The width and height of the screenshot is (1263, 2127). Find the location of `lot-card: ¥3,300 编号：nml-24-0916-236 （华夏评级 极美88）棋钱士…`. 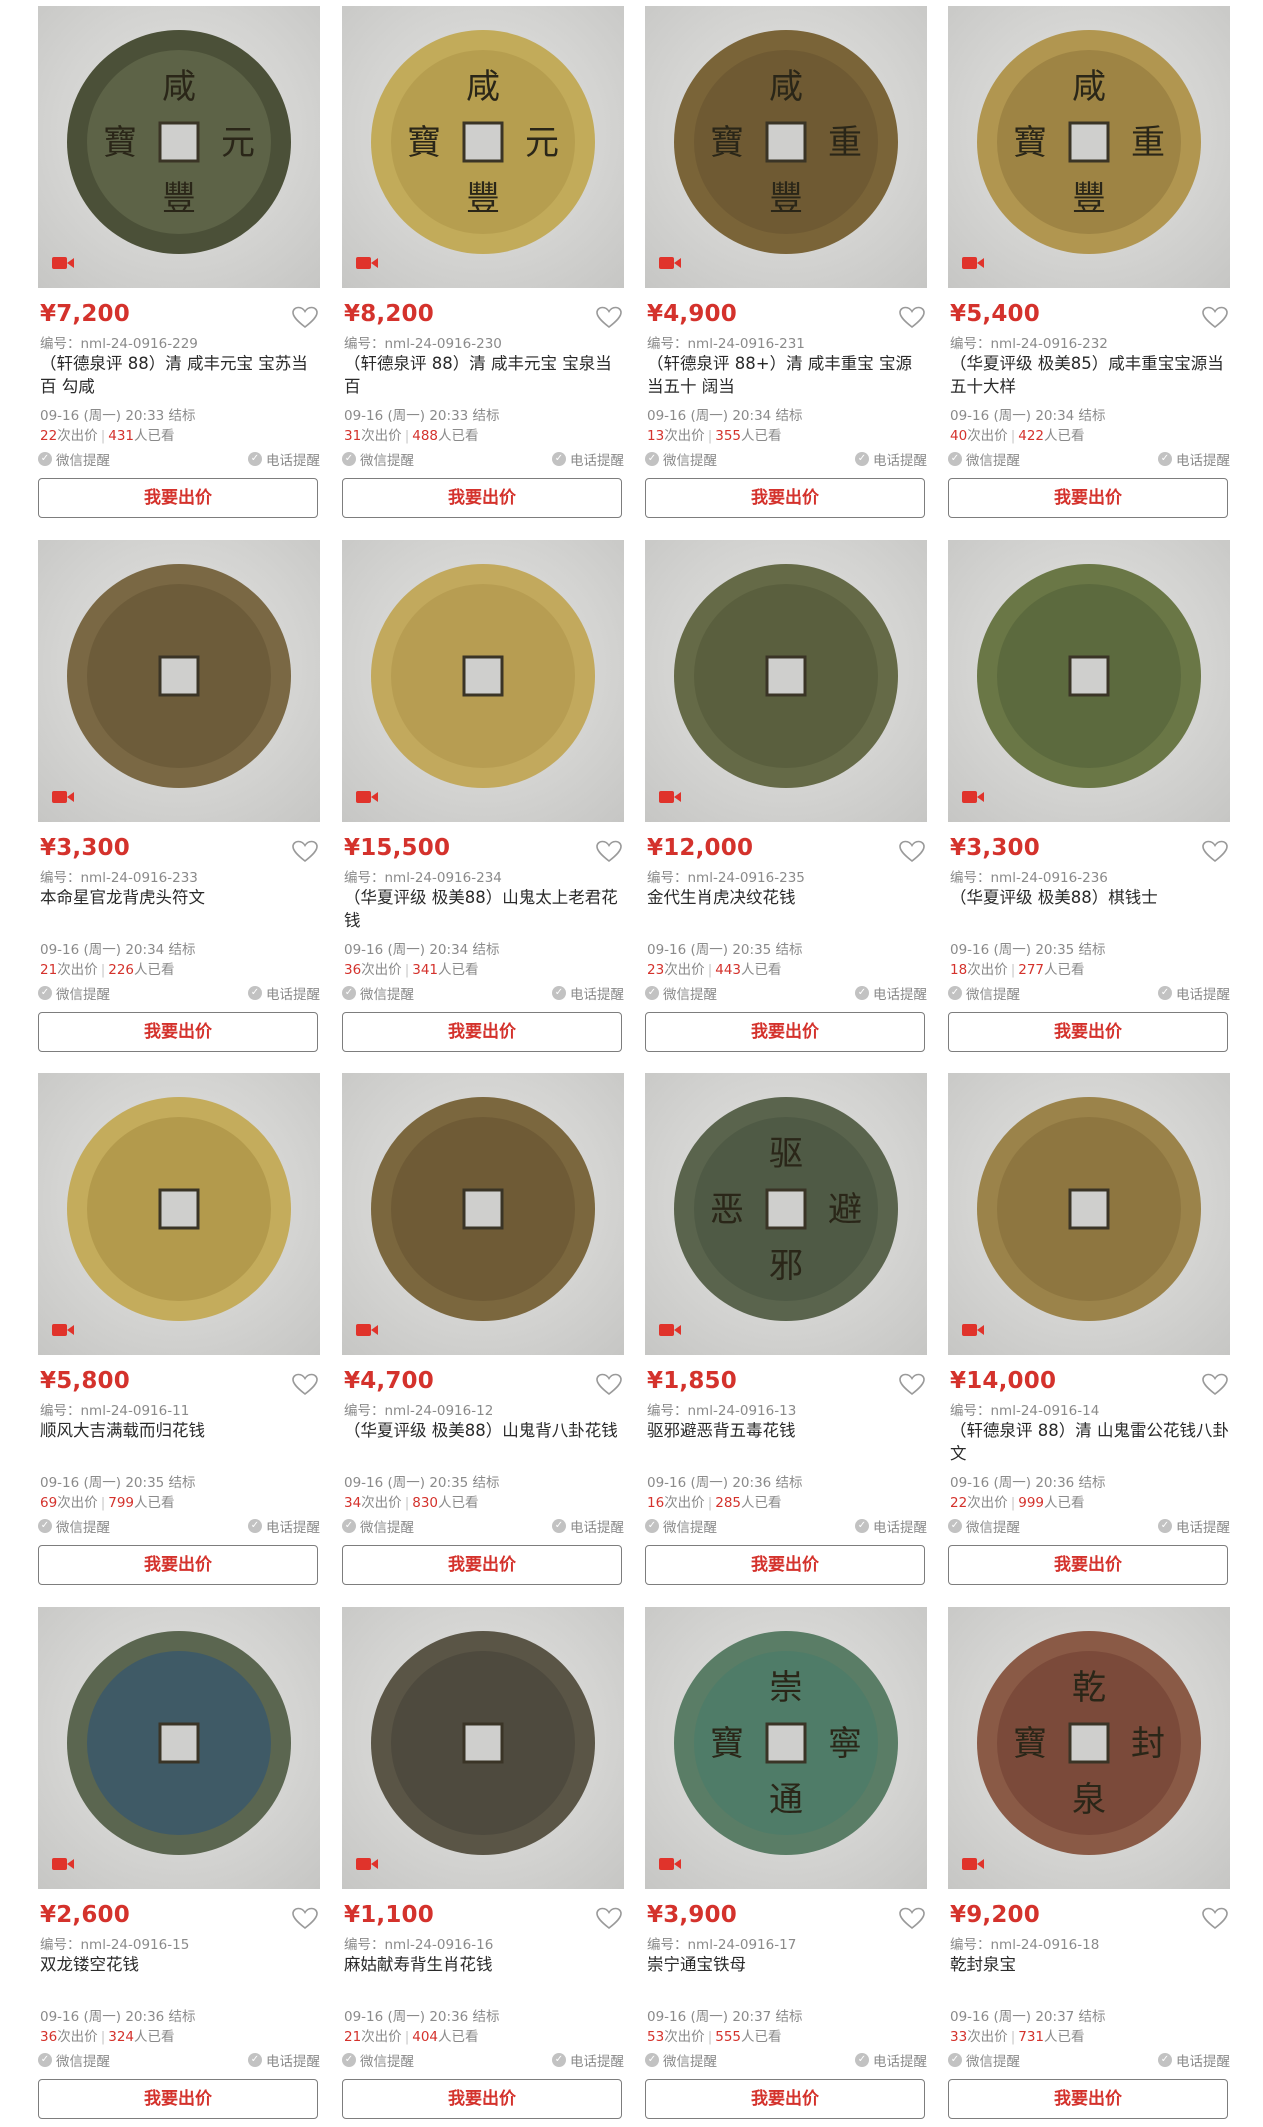

lot-card: ¥3,300 编号：nml-24-0916-236 （华夏评级 极美88）棋钱士… is located at coordinates (1089, 800).